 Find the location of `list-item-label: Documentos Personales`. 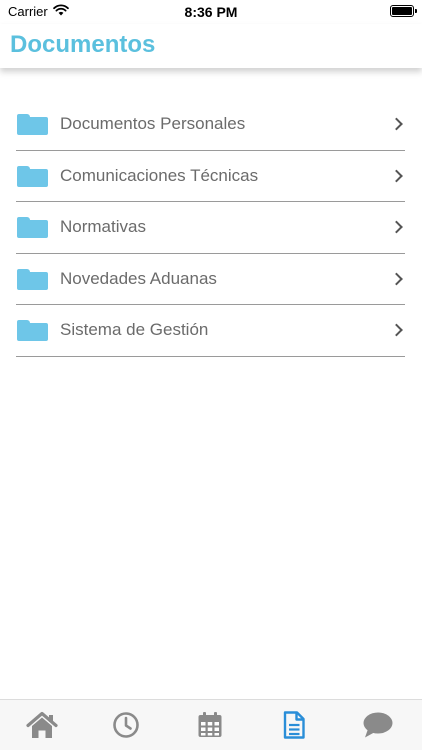

list-item-label: Documentos Personales is located at coordinates (153, 124).